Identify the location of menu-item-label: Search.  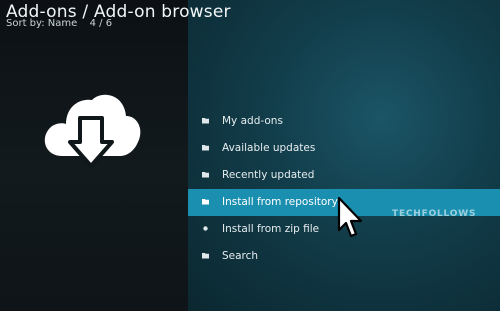
(240, 256).